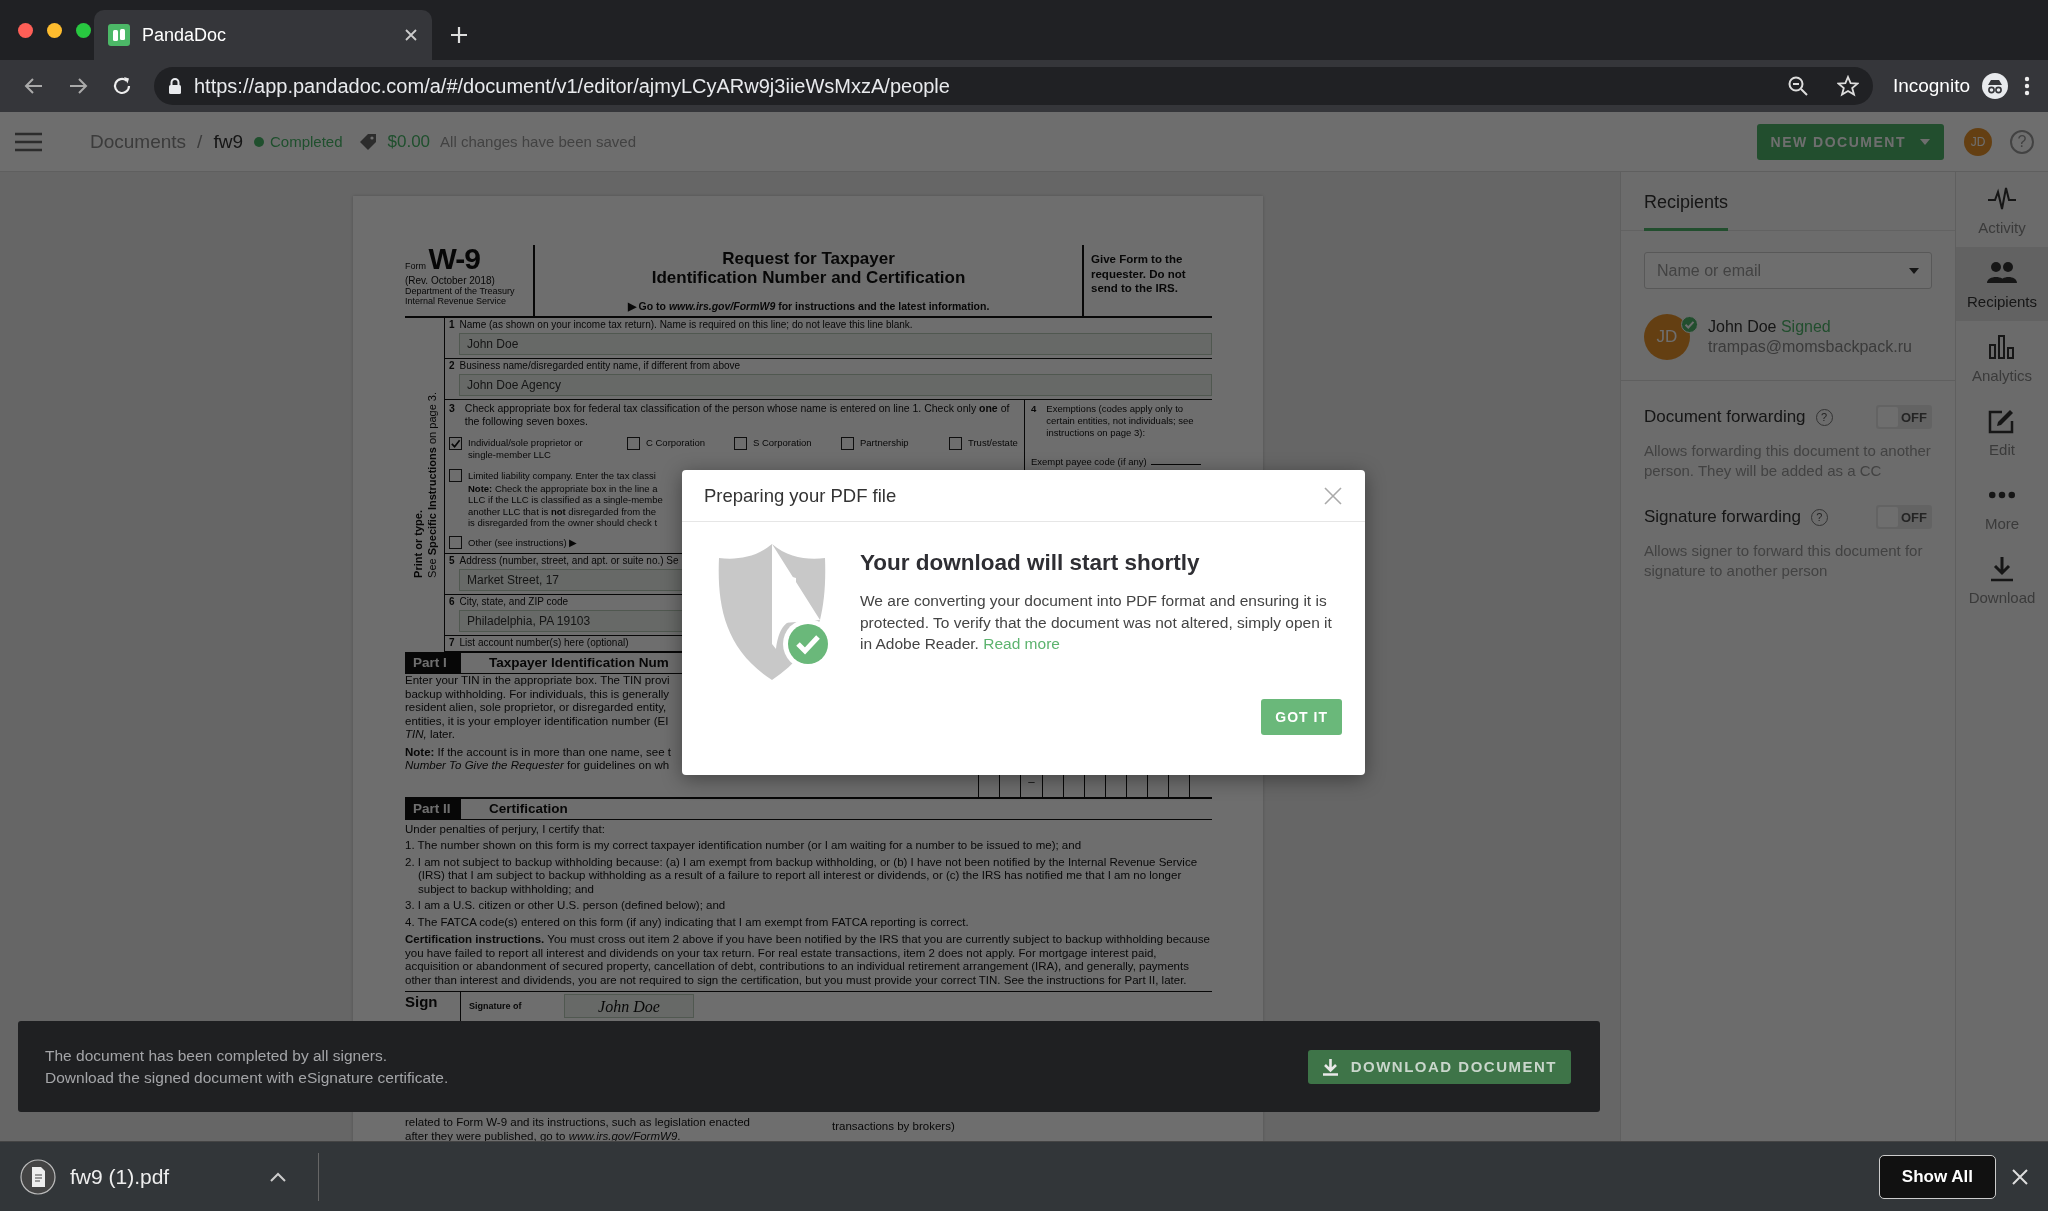 Image resolution: width=2048 pixels, height=1211 pixels. I want to click on side-label: See Specific Instructions on page 3., so click(431, 485).